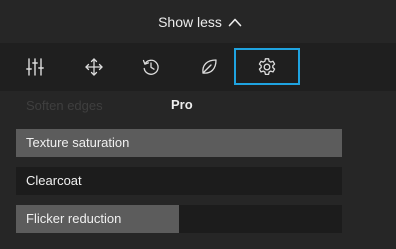 The width and height of the screenshot is (396, 249). I want to click on tab-history, so click(151, 66).